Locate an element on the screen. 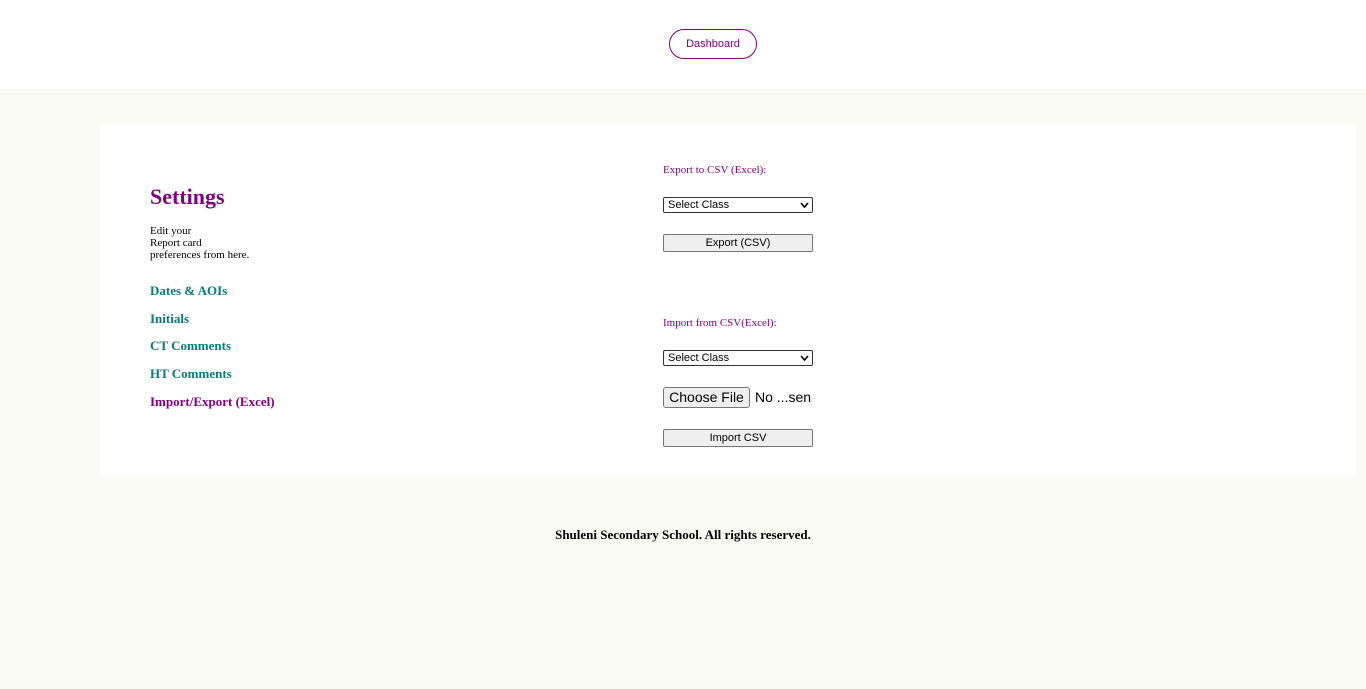  dashboard-button: Dashboard is located at coordinates (713, 44).